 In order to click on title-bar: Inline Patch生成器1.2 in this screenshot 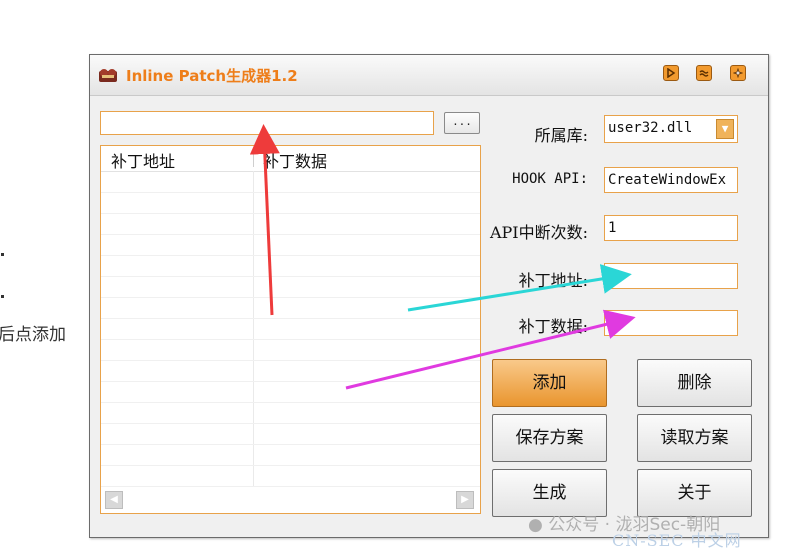, I will do `click(429, 75)`.